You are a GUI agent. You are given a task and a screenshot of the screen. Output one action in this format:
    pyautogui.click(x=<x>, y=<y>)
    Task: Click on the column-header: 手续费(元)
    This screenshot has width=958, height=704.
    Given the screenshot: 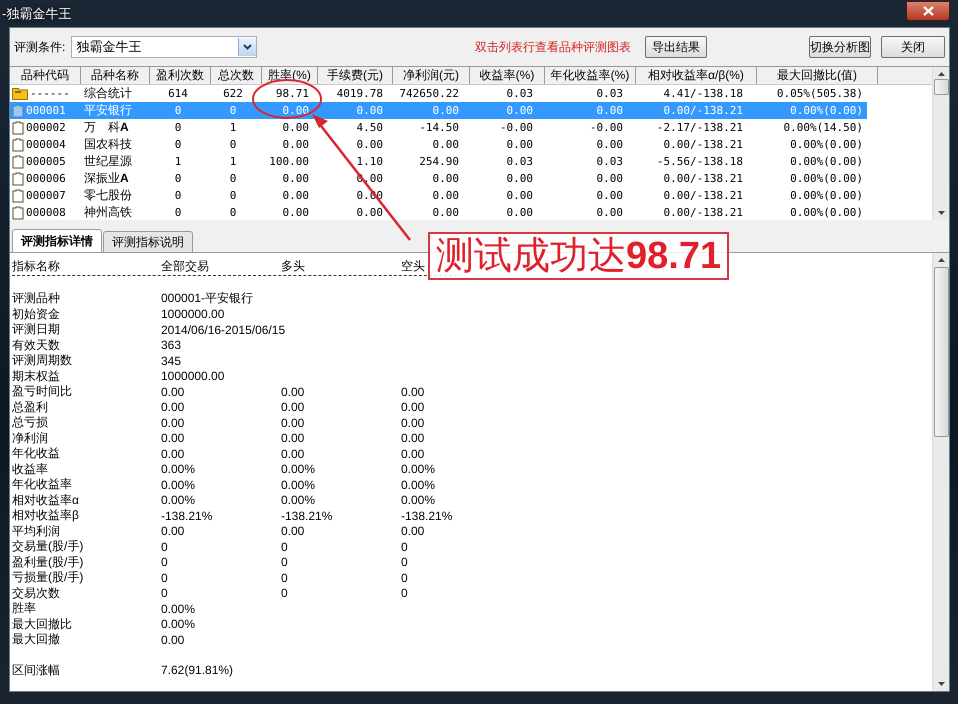 What is the action you would take?
    pyautogui.click(x=355, y=75)
    